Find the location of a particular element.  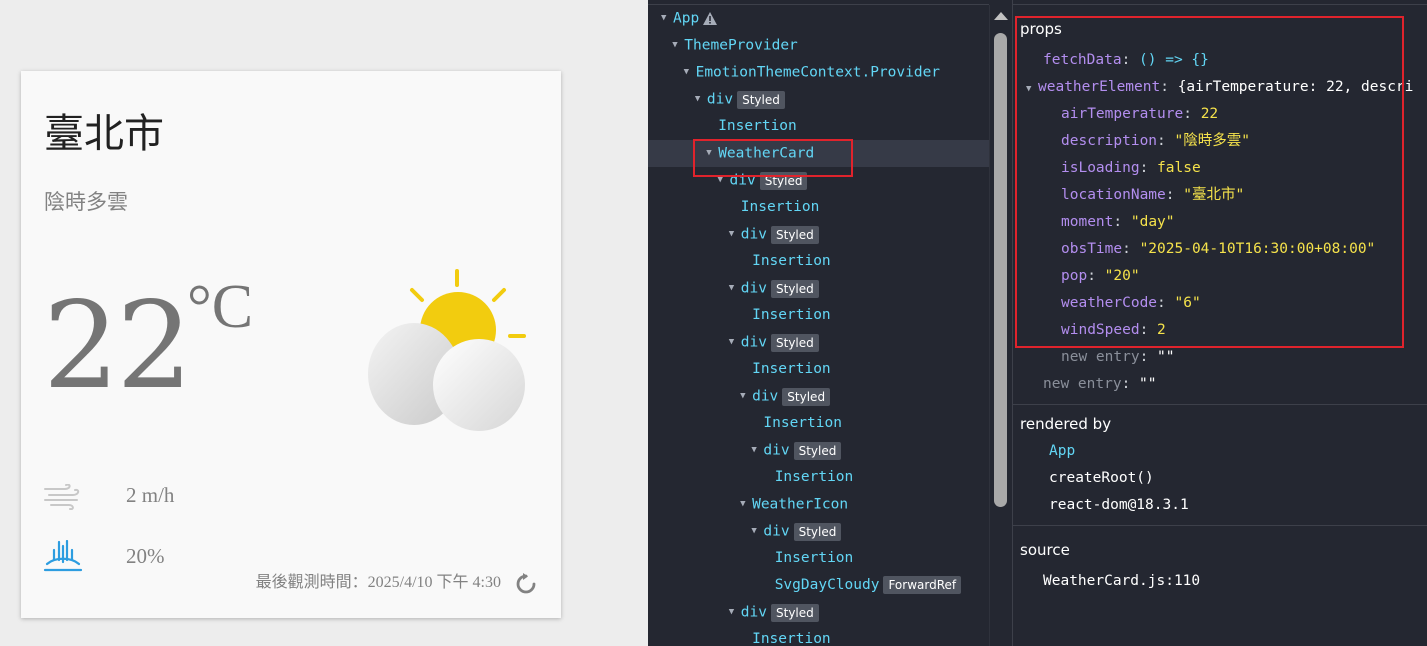

tree-node: ▼ ThemeProvider is located at coordinates (735, 45).